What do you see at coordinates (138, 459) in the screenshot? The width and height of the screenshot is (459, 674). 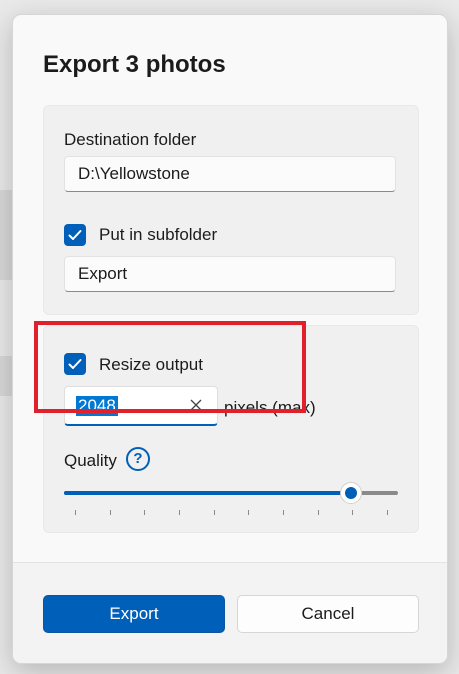 I see `help-icon: ?` at bounding box center [138, 459].